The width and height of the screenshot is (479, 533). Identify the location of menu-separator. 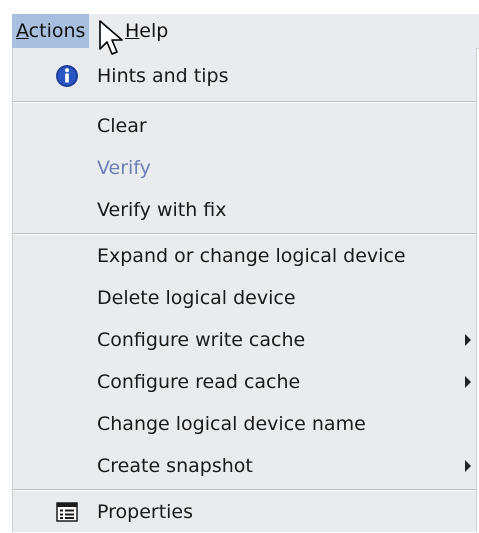
(244, 102).